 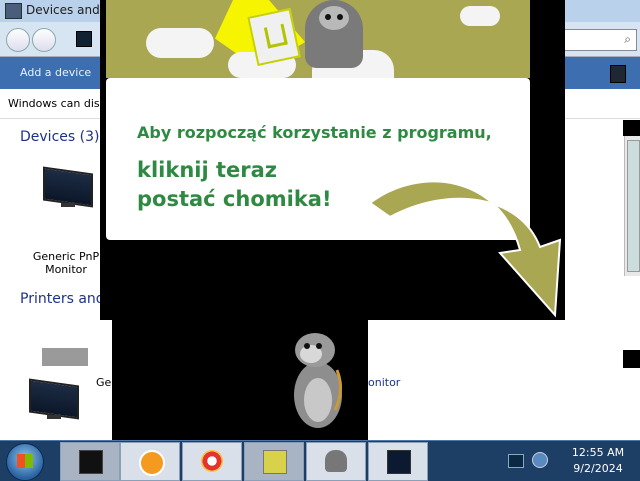 I want to click on taskbar-item-display, so click(x=398, y=461).